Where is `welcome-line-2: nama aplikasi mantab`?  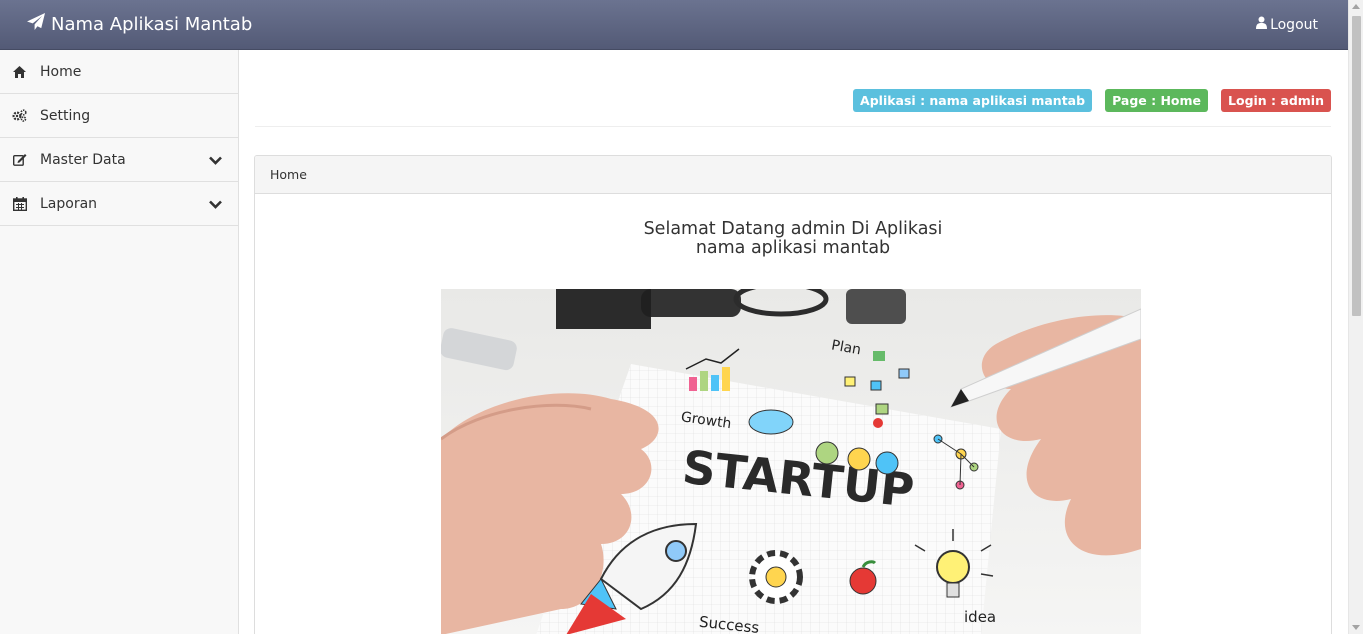 welcome-line-2: nama aplikasi mantab is located at coordinates (793, 248).